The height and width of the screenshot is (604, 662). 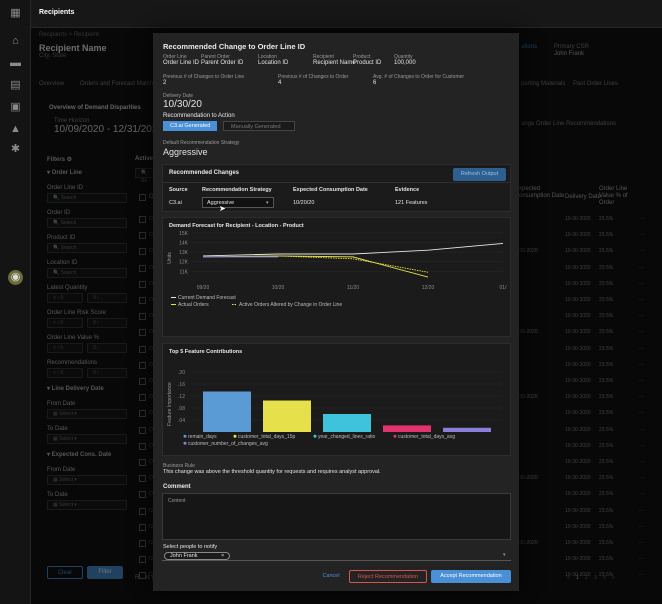 I want to click on y-axis-label: Feature Importance, so click(x=170, y=404).